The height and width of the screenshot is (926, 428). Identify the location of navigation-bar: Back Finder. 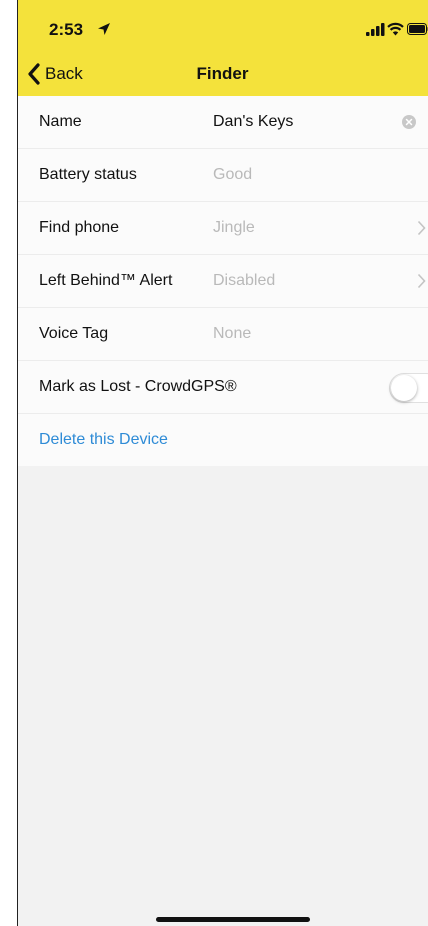
(222, 74).